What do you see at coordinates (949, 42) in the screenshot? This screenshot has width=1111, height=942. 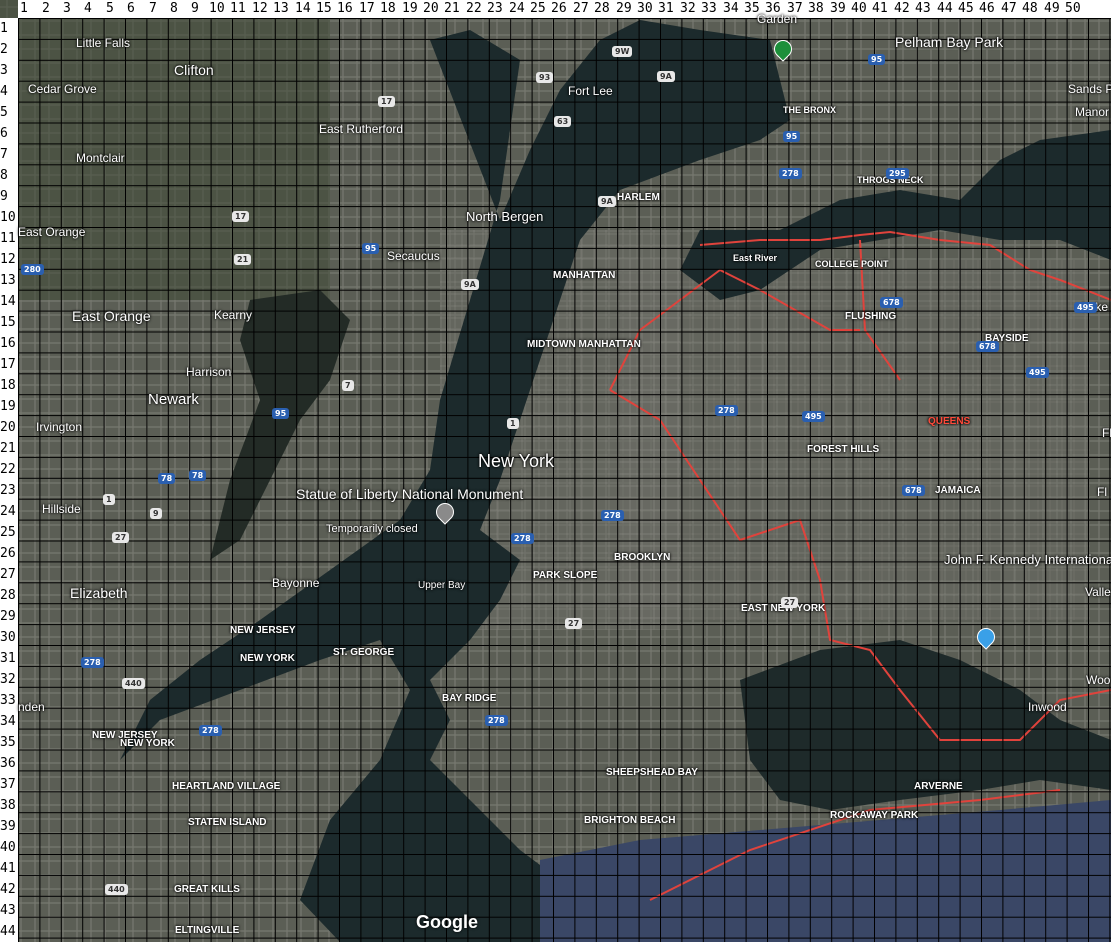 I see `place-label: Pelham Bay Park` at bounding box center [949, 42].